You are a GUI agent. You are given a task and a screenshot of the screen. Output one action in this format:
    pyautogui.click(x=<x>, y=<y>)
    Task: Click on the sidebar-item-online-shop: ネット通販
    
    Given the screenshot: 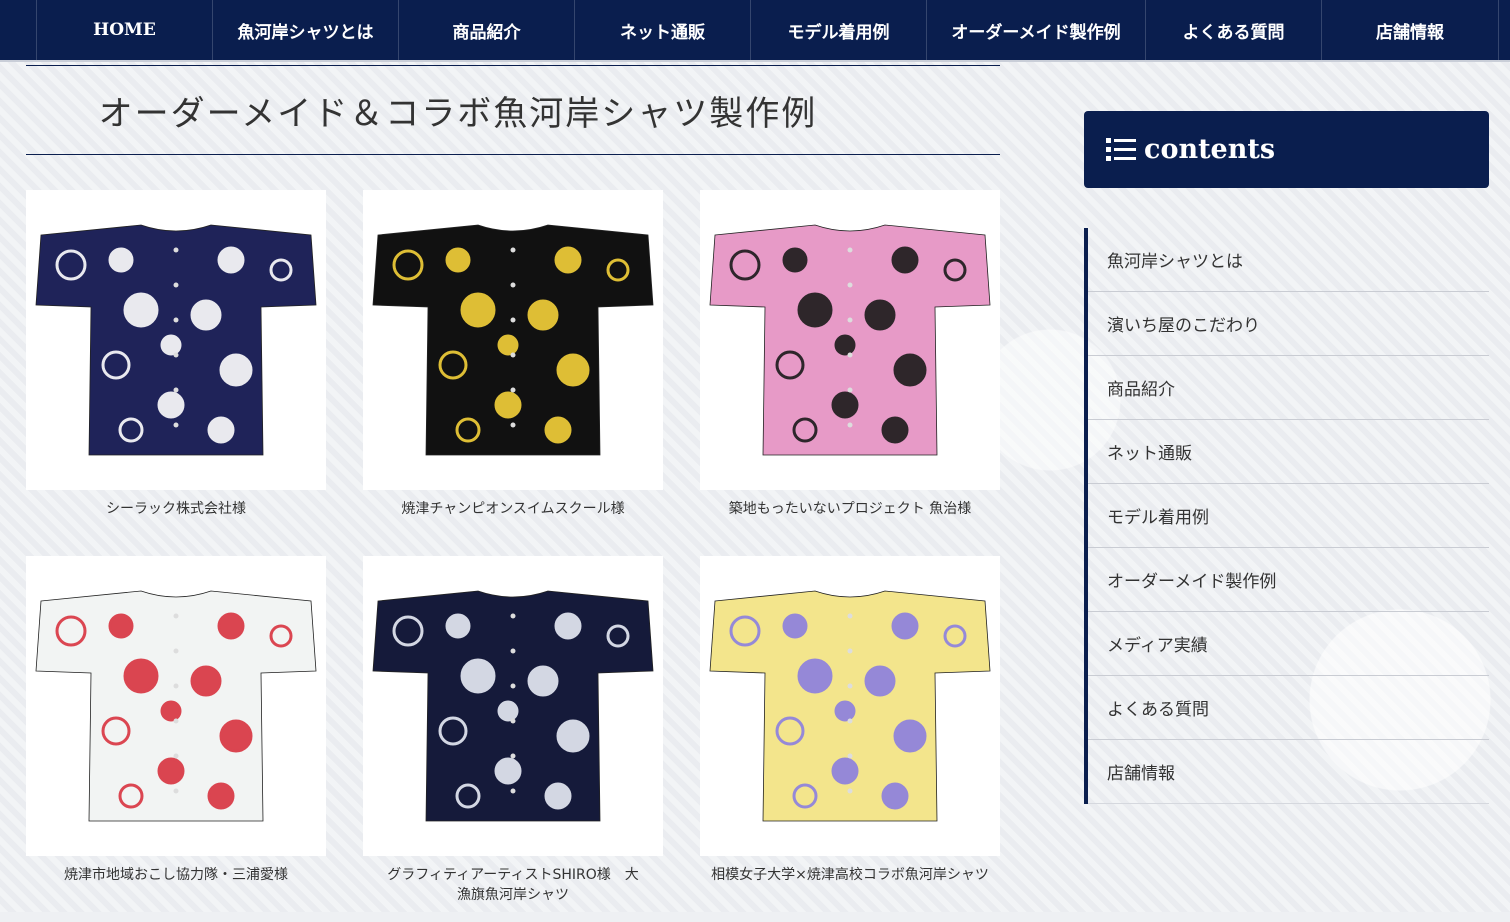 What is the action you would take?
    pyautogui.click(x=1288, y=452)
    